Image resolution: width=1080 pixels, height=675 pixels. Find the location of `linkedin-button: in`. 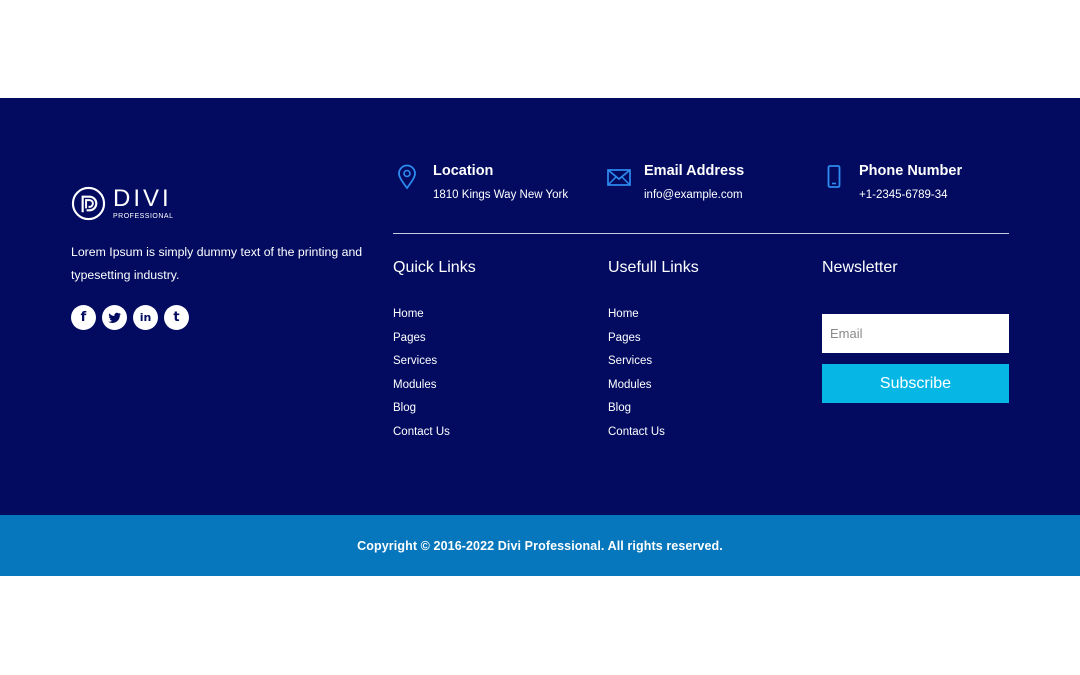

linkedin-button: in is located at coordinates (145, 317).